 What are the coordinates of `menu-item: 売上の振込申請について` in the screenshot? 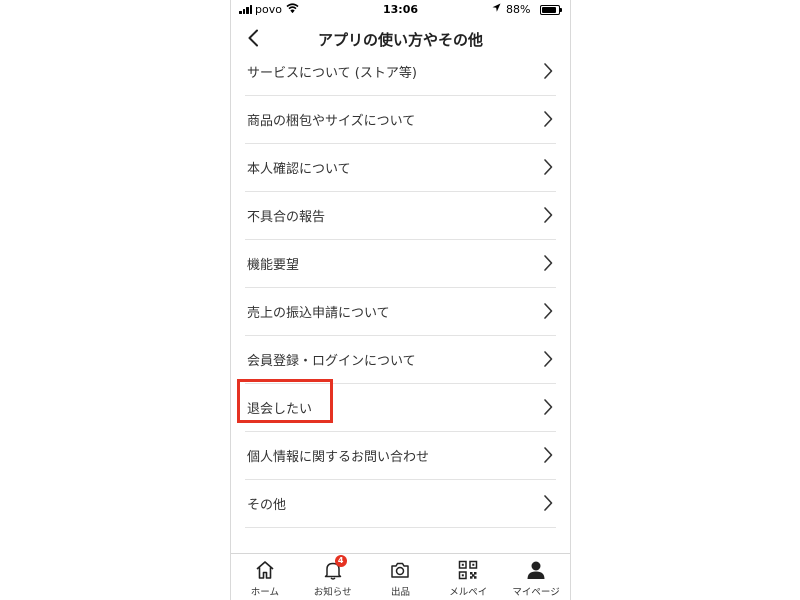 It's located at (400, 312).